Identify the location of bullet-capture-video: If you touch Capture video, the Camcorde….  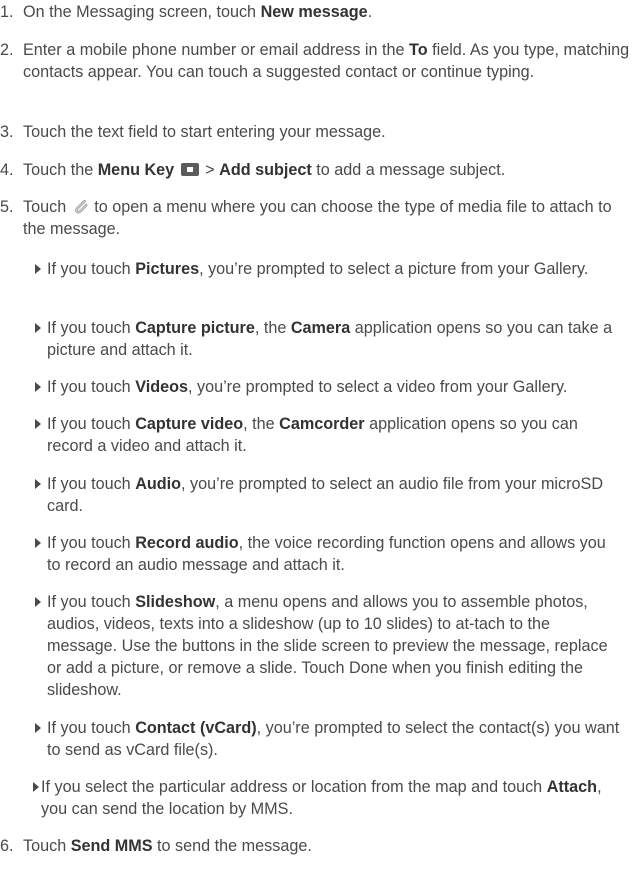
(310, 435).